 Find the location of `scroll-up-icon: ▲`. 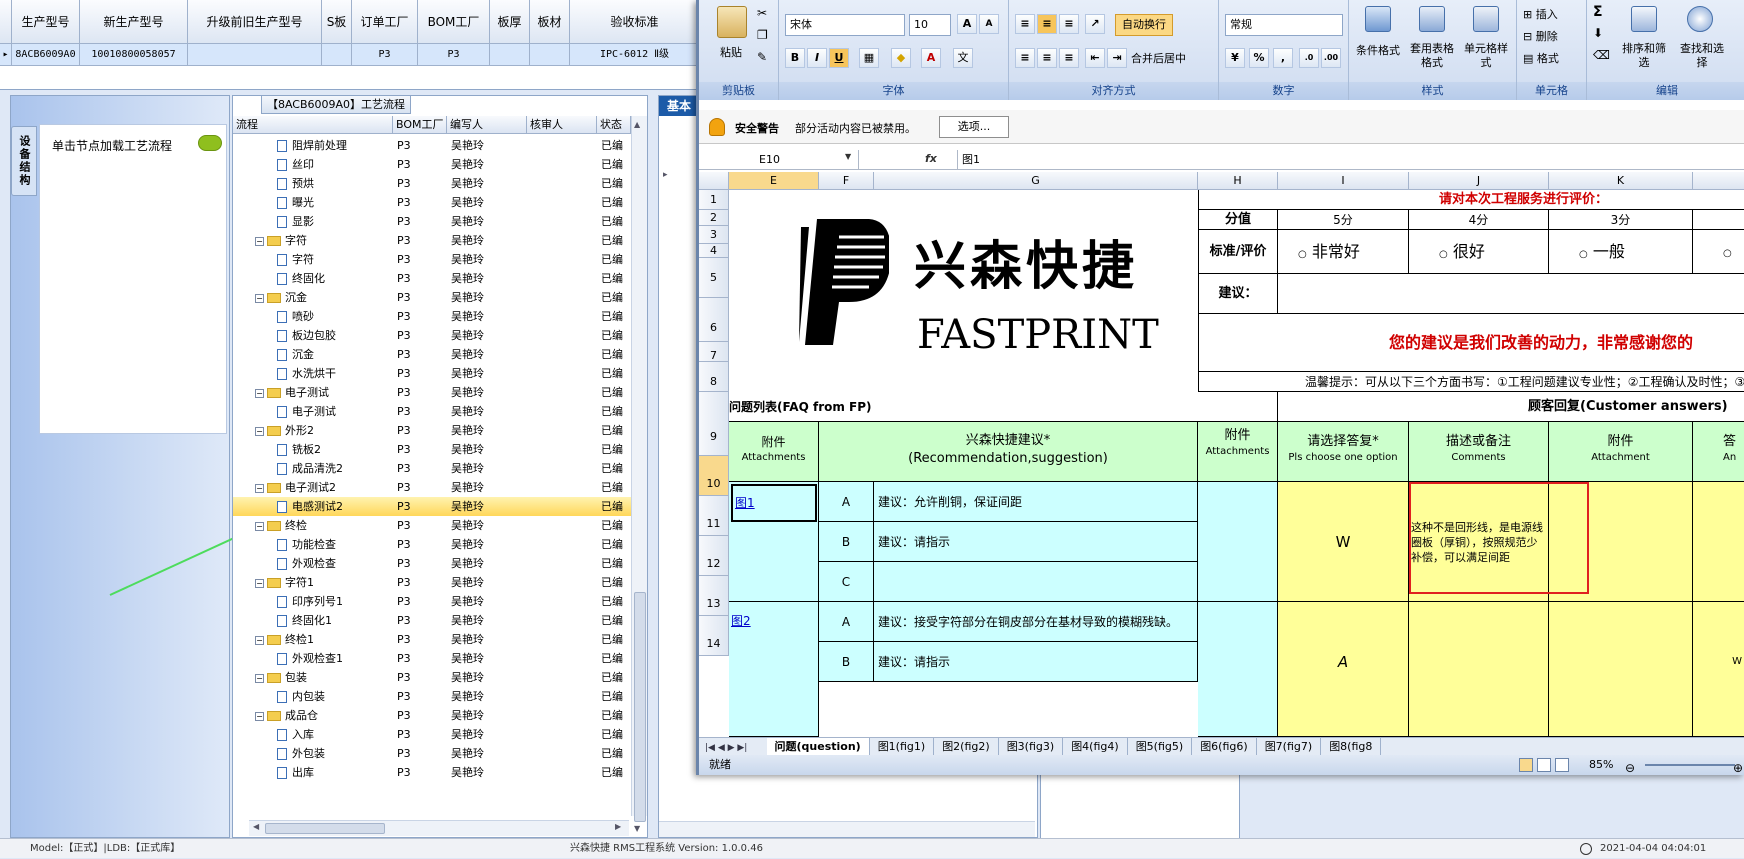

scroll-up-icon: ▲ is located at coordinates (639, 125).